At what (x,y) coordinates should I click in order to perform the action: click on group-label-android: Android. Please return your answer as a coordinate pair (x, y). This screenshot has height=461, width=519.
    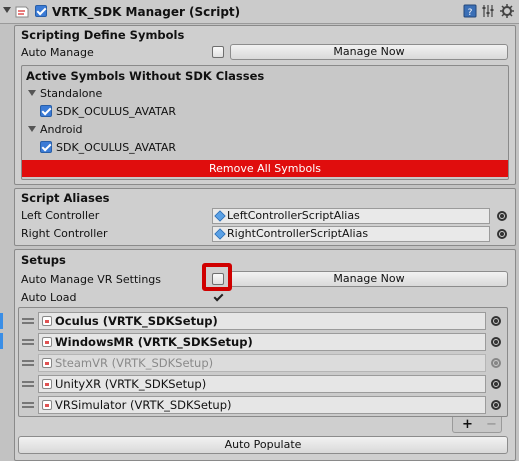
    Looking at the image, I should click on (61, 129).